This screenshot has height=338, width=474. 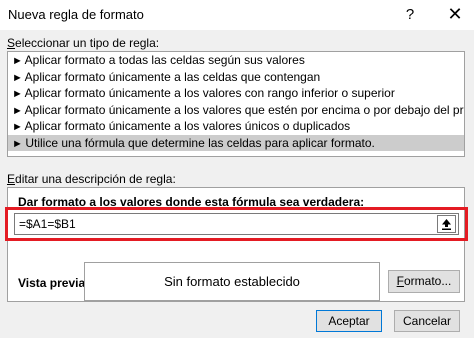 I want to click on rule-type-label: Seleccionar un tipo de regla:, so click(x=83, y=43).